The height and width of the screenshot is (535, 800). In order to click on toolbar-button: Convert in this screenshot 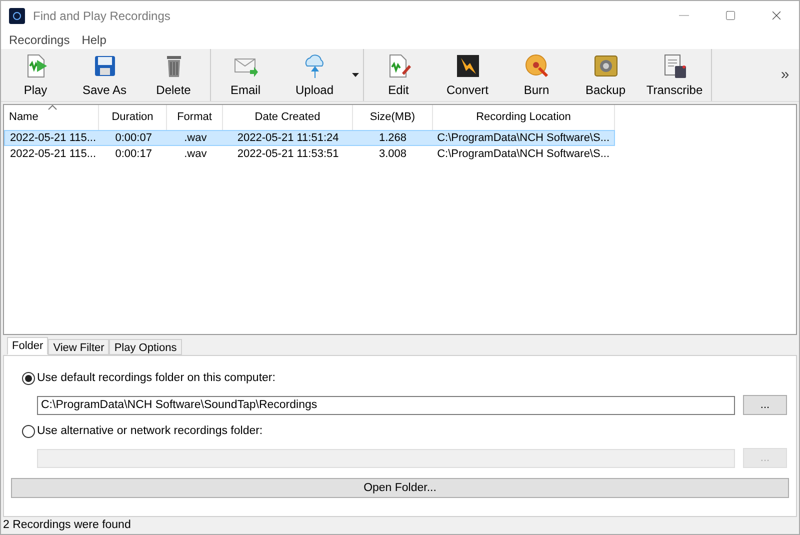, I will do `click(467, 74)`.